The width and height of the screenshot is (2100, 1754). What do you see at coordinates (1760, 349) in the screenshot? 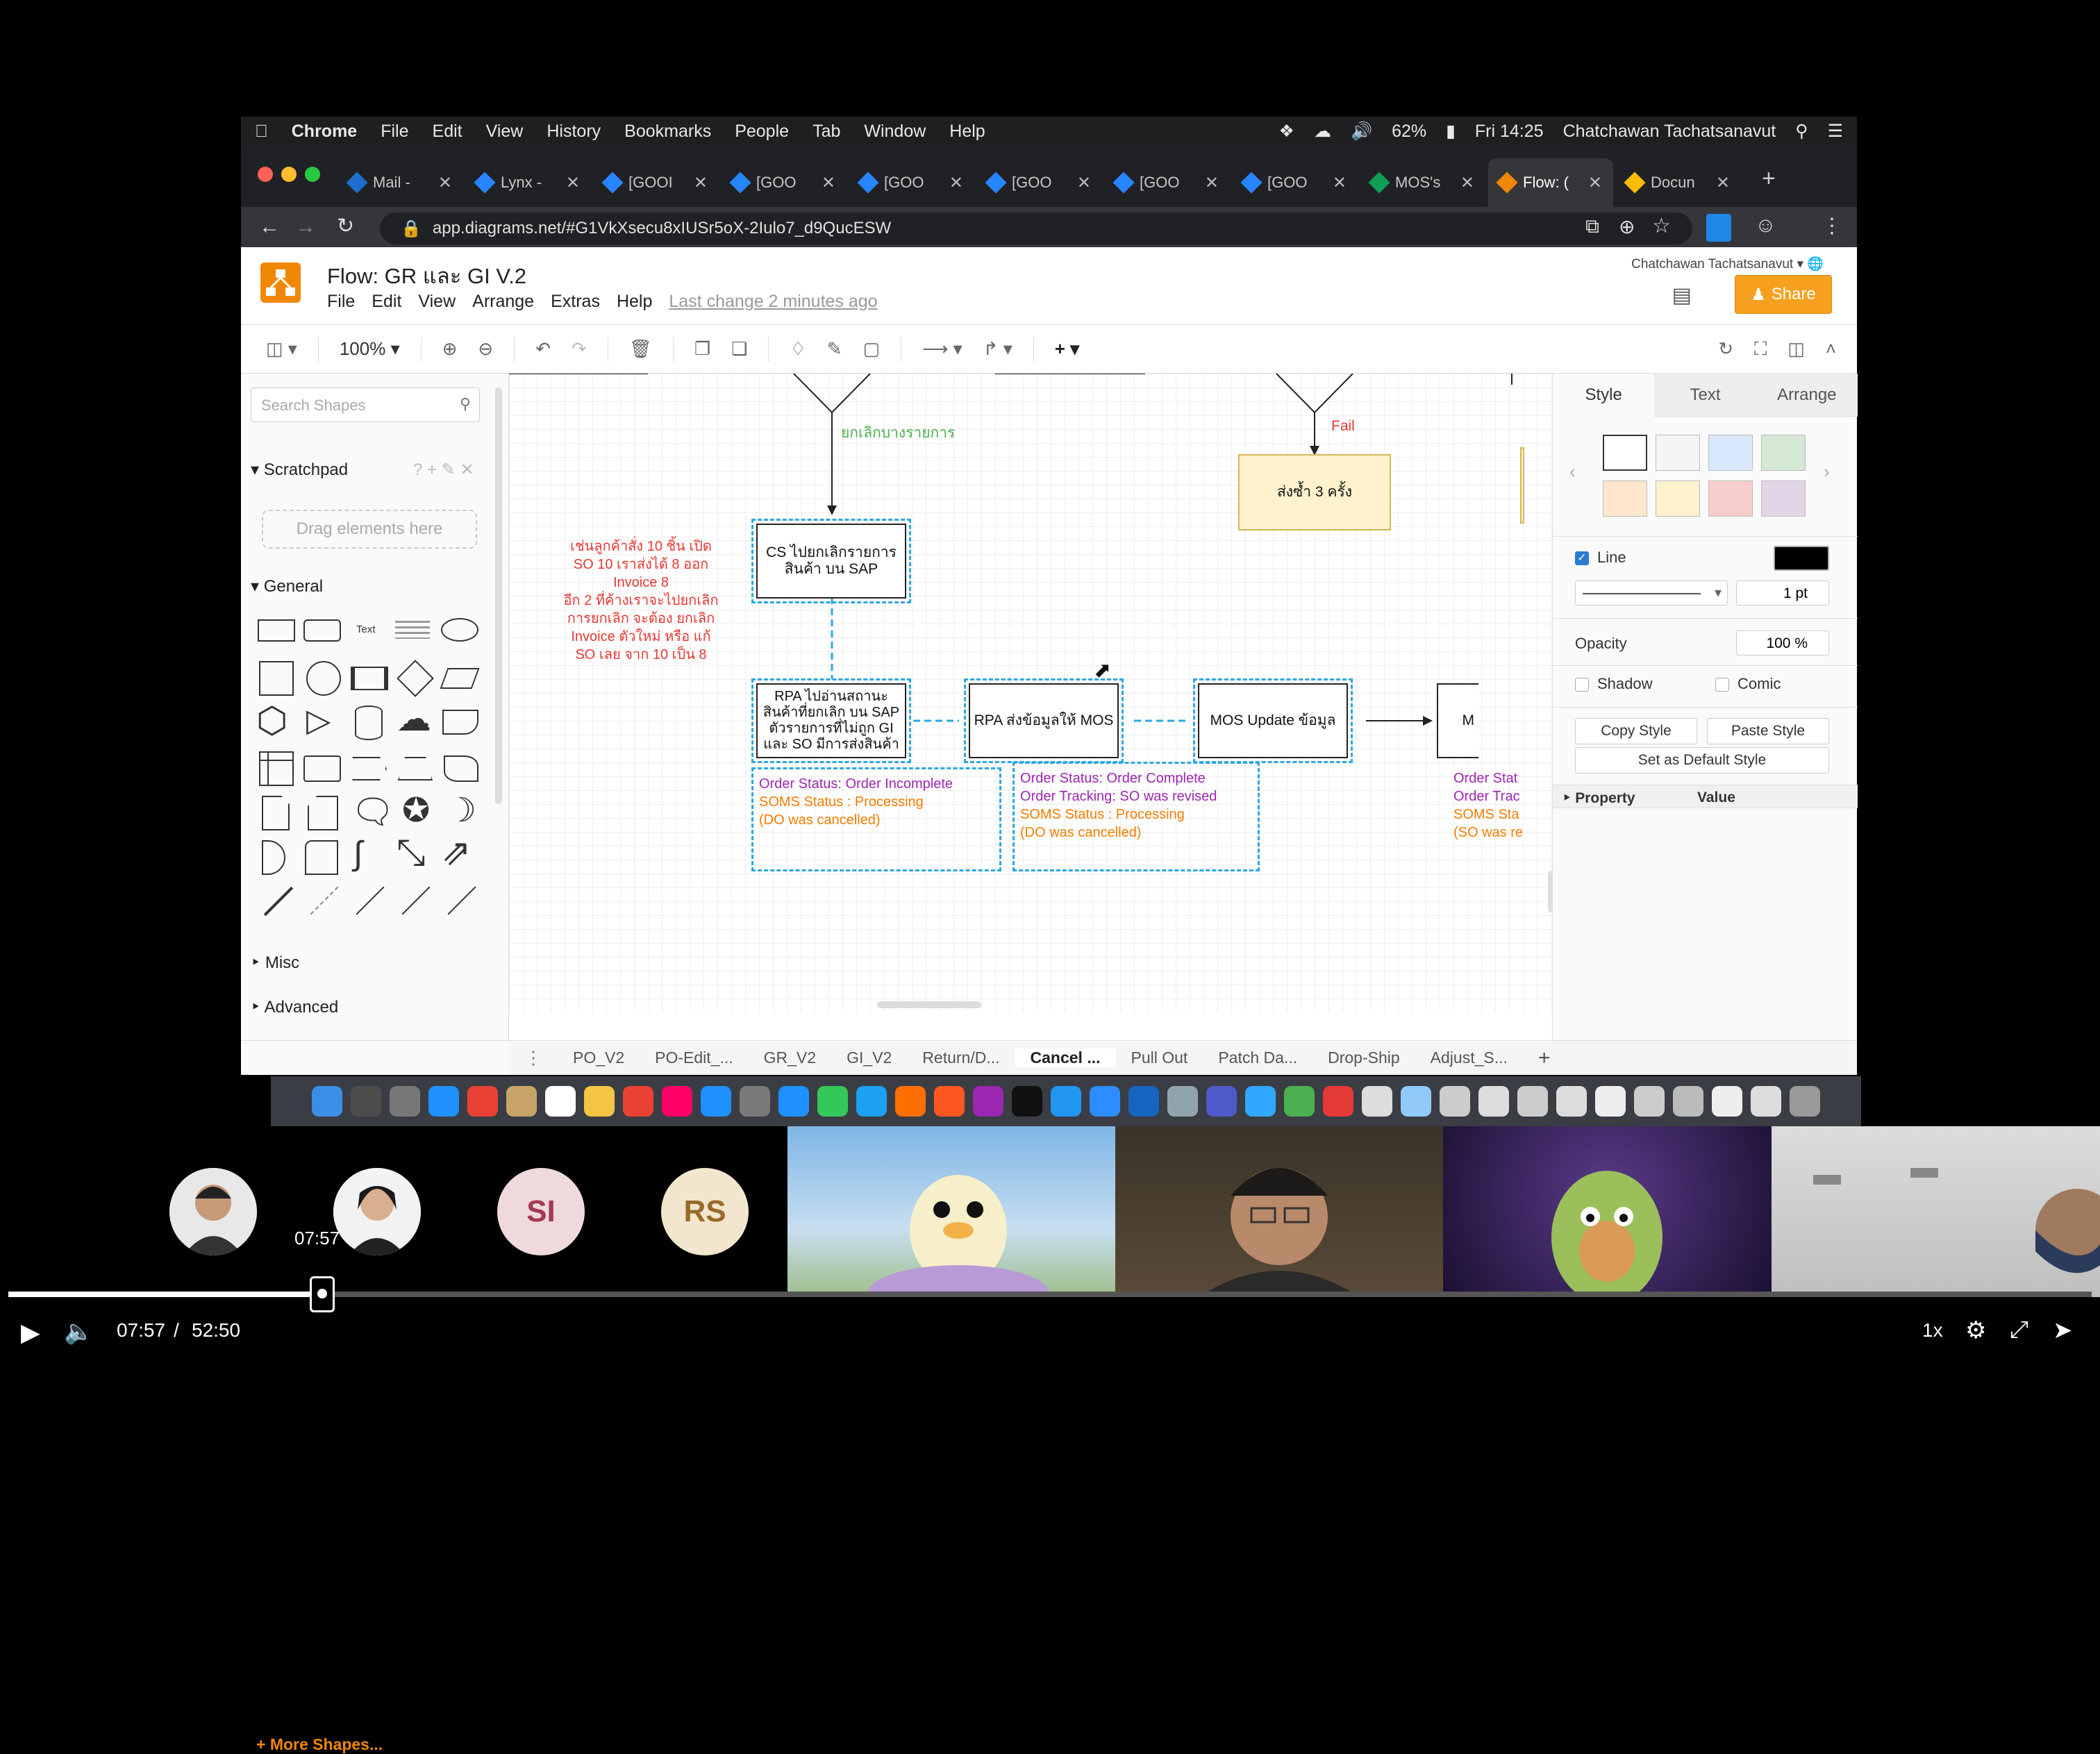
I see `fullscreen-icon: ⛶` at bounding box center [1760, 349].